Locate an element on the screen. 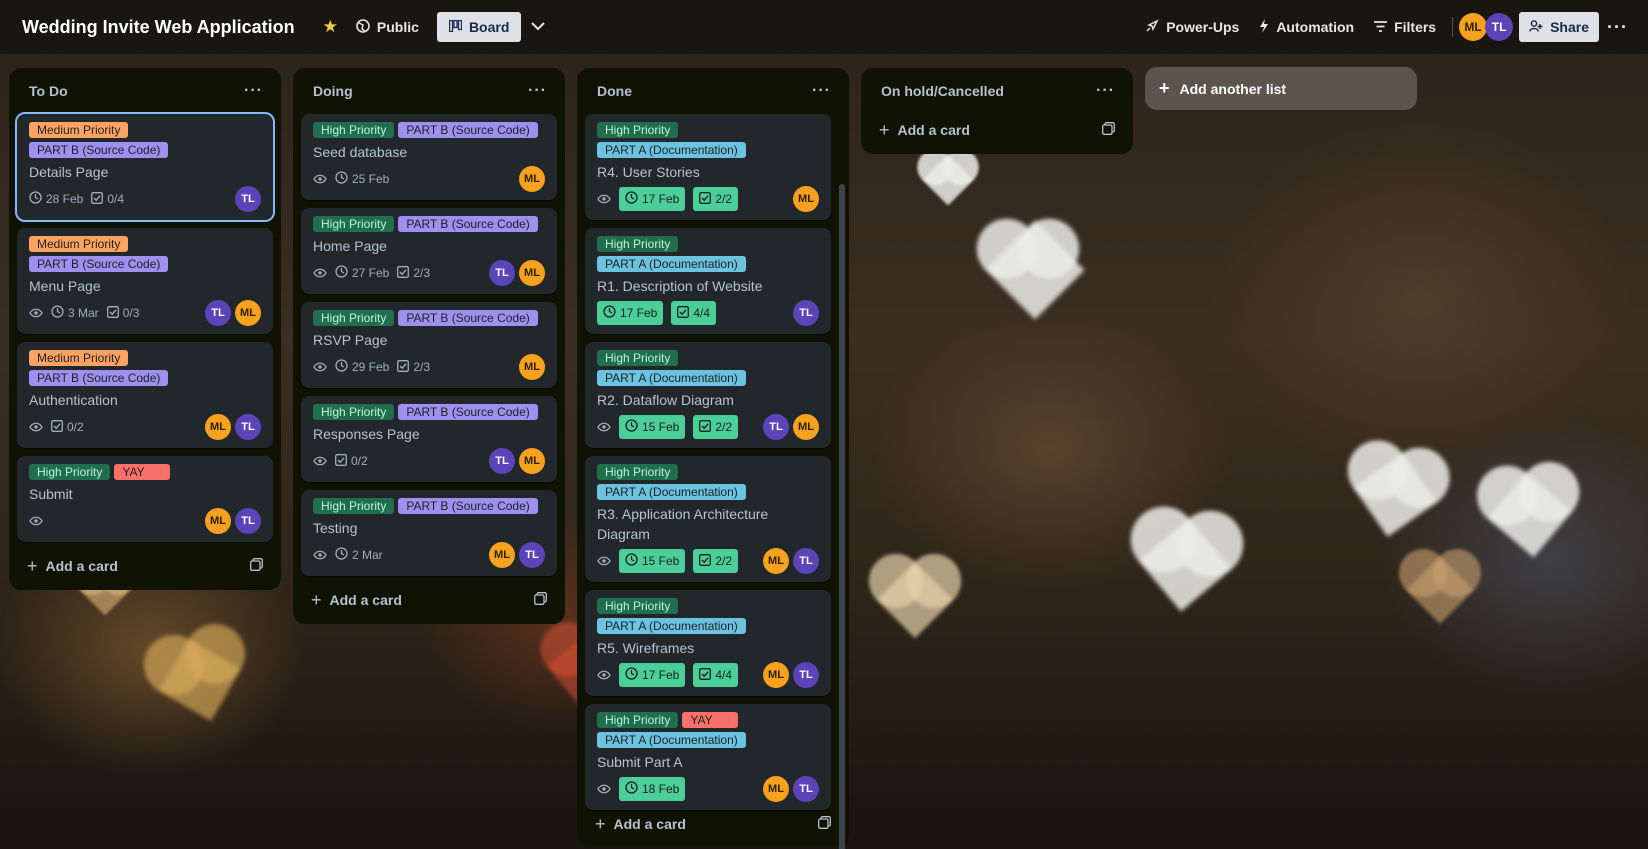  filters-button: Filters is located at coordinates (1405, 27).